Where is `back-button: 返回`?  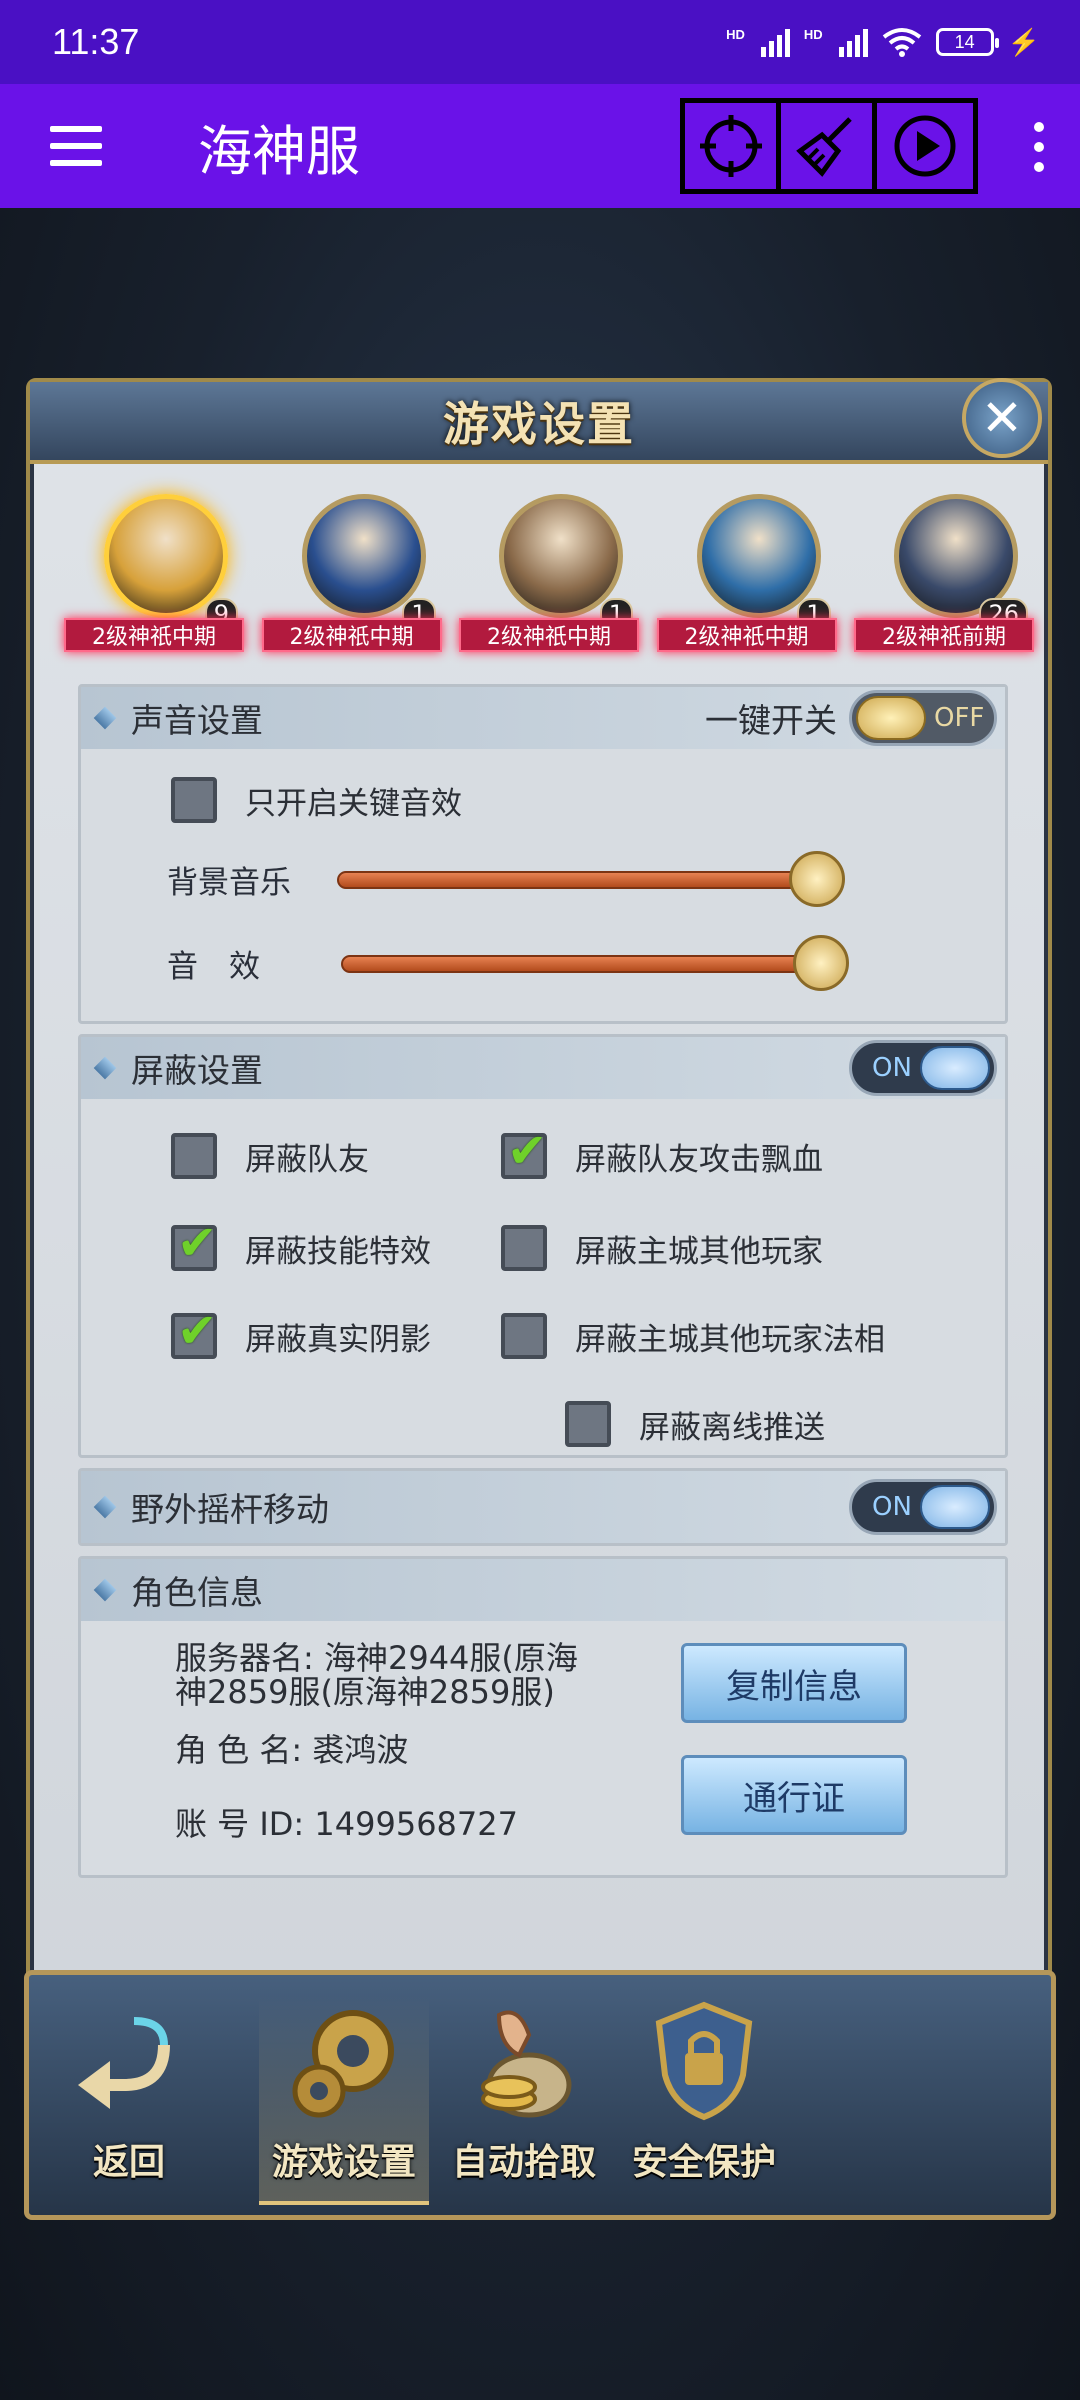 back-button: 返回 is located at coordinates (129, 2100).